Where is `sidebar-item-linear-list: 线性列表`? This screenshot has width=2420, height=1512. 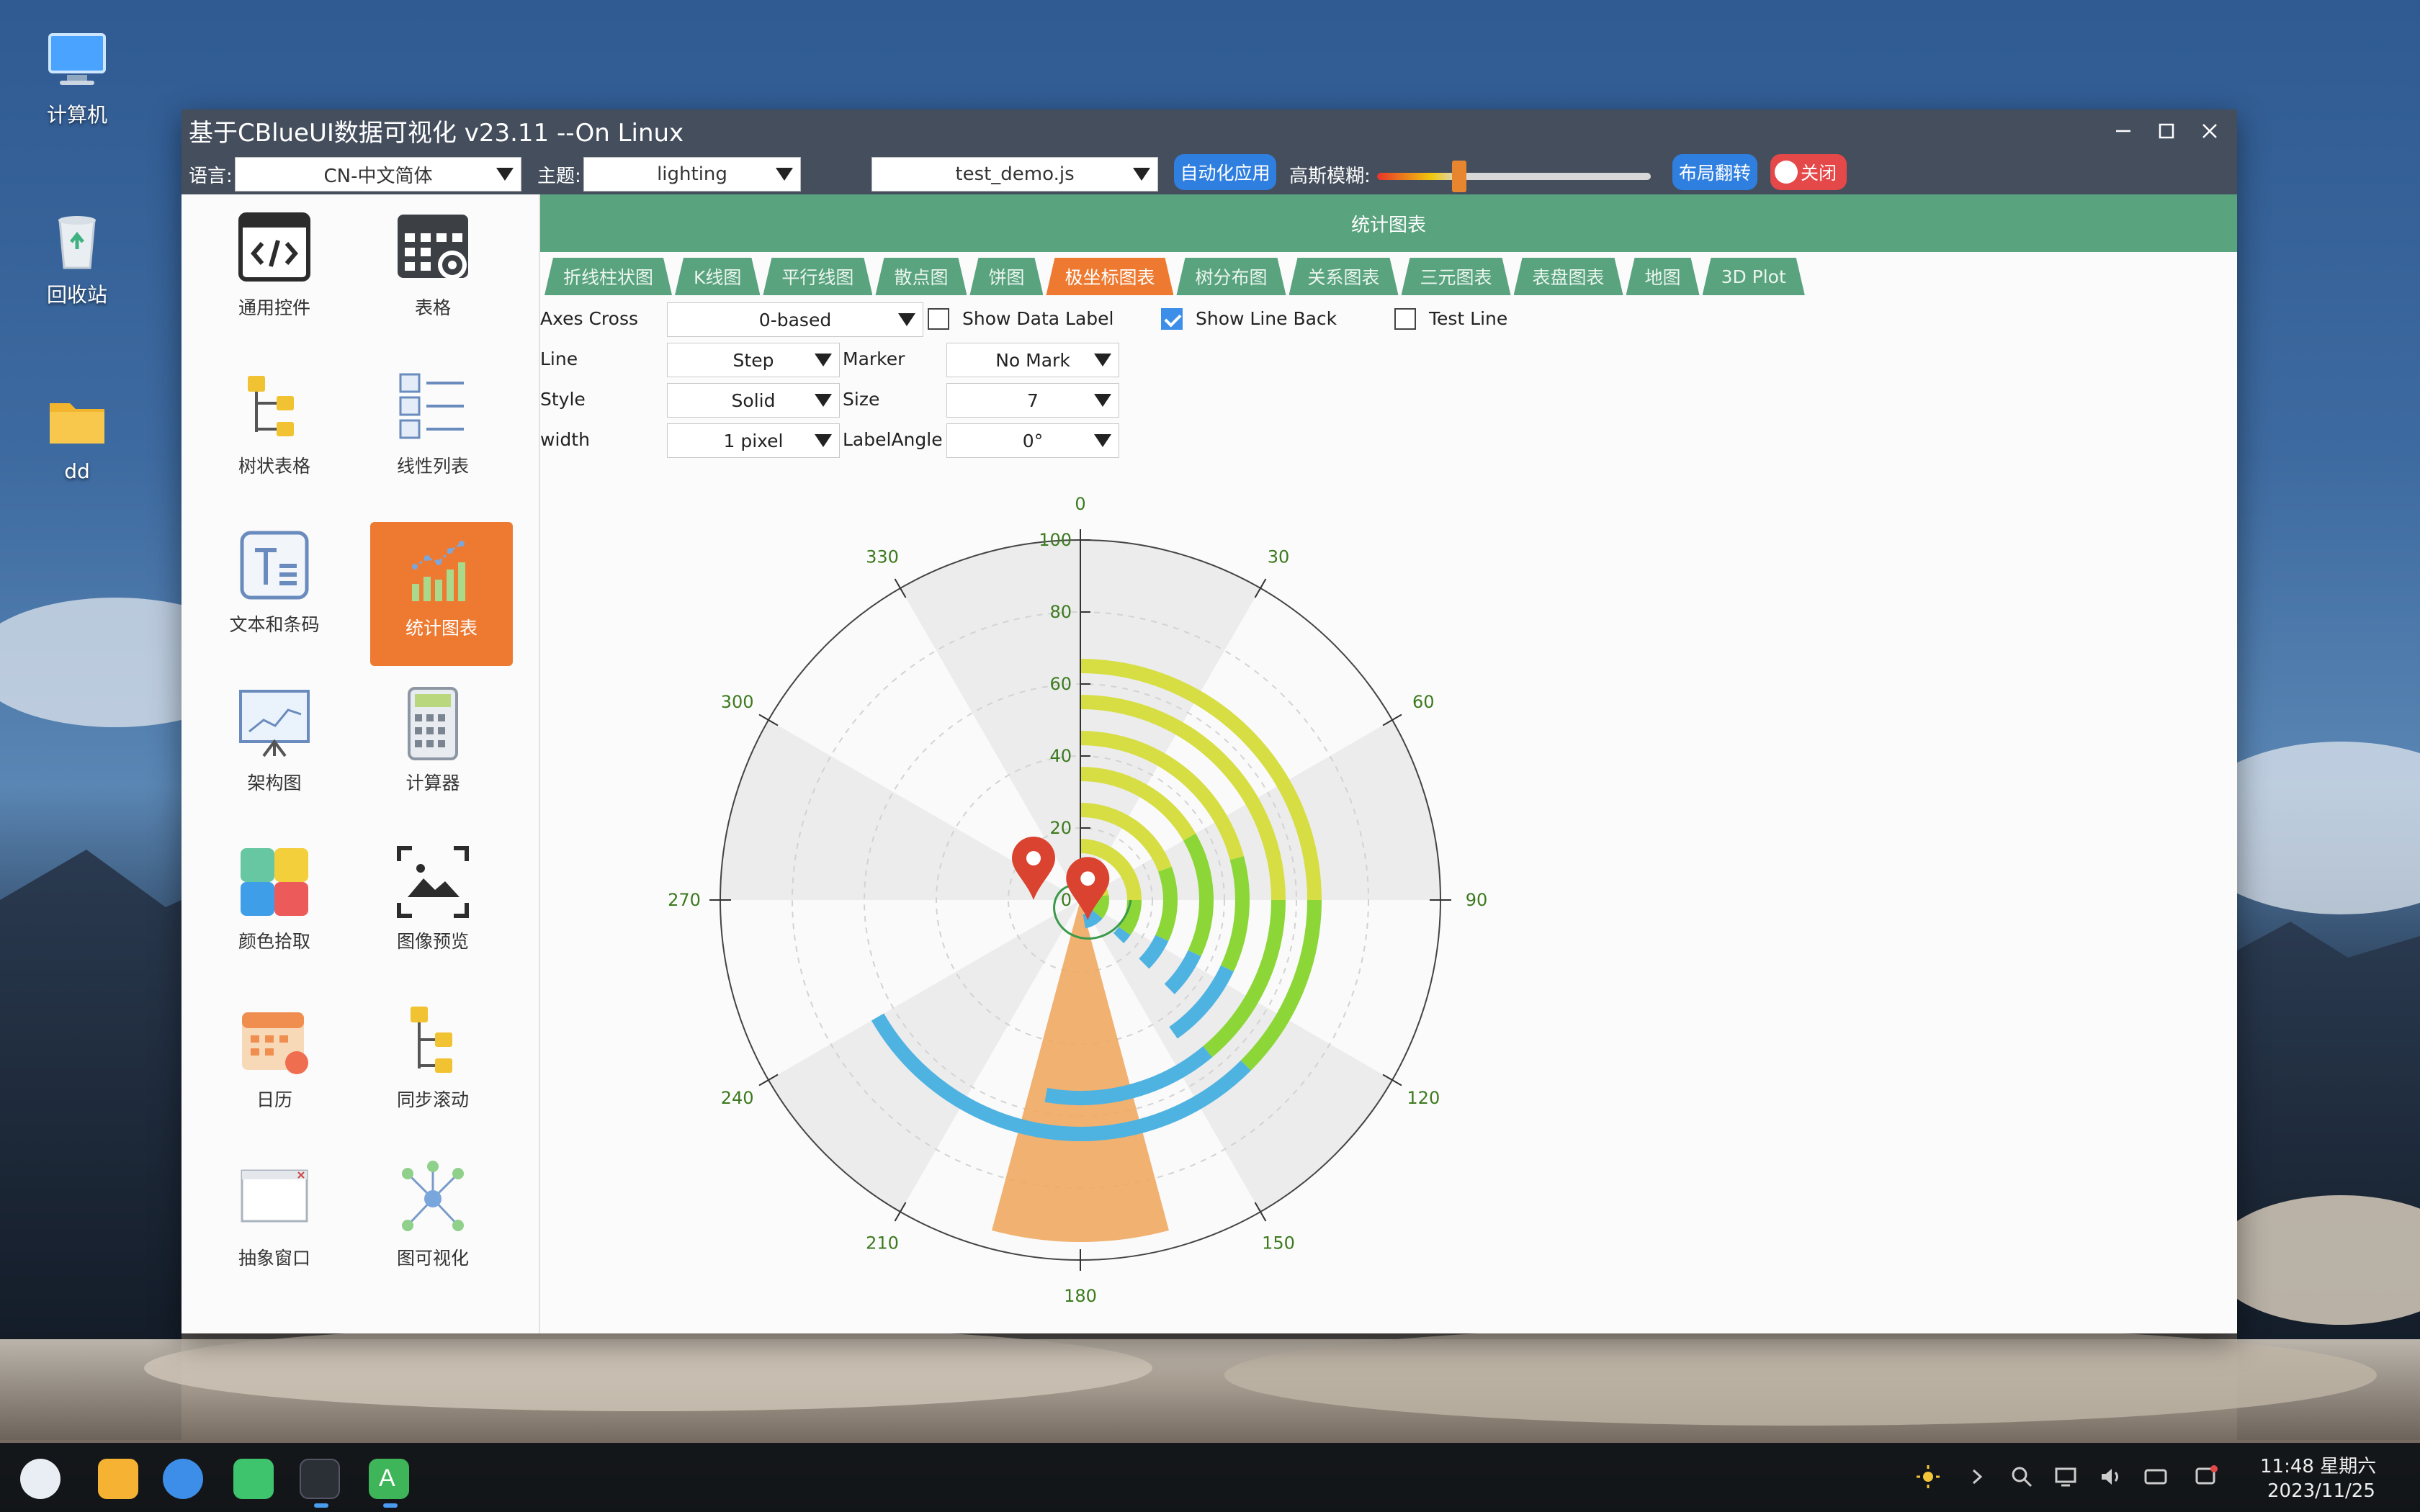 sidebar-item-linear-list: 线性列表 is located at coordinates (433, 432).